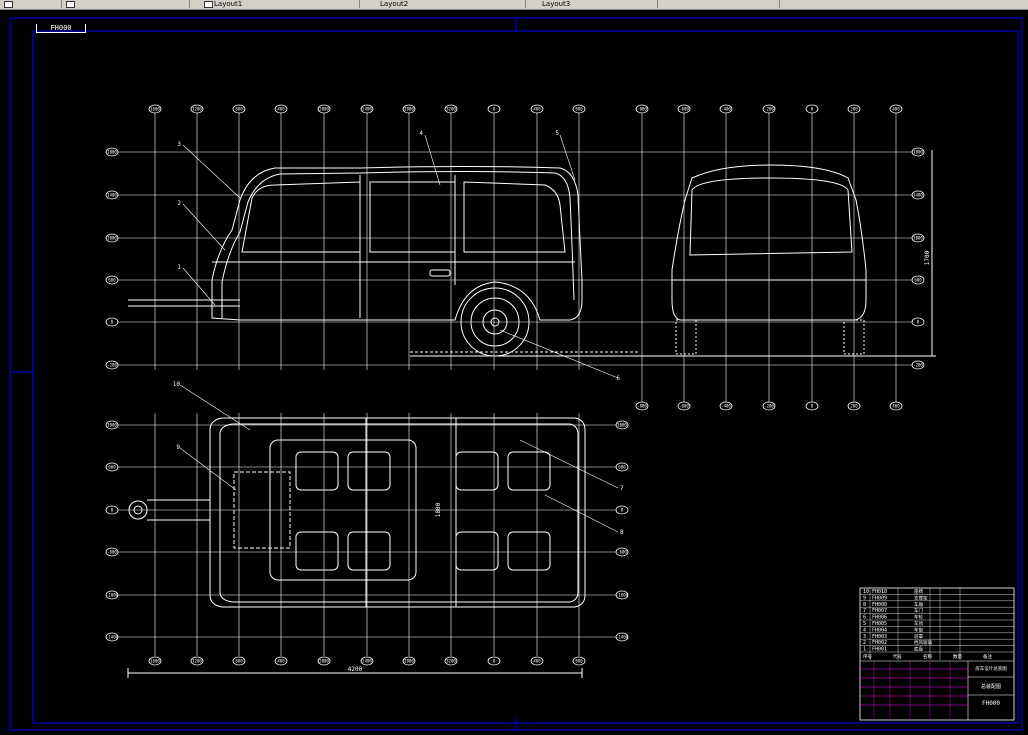 The width and height of the screenshot is (1028, 735). Describe the element at coordinates (112, 238) in the screenshot. I see `bubble-left-2: 1000` at that location.